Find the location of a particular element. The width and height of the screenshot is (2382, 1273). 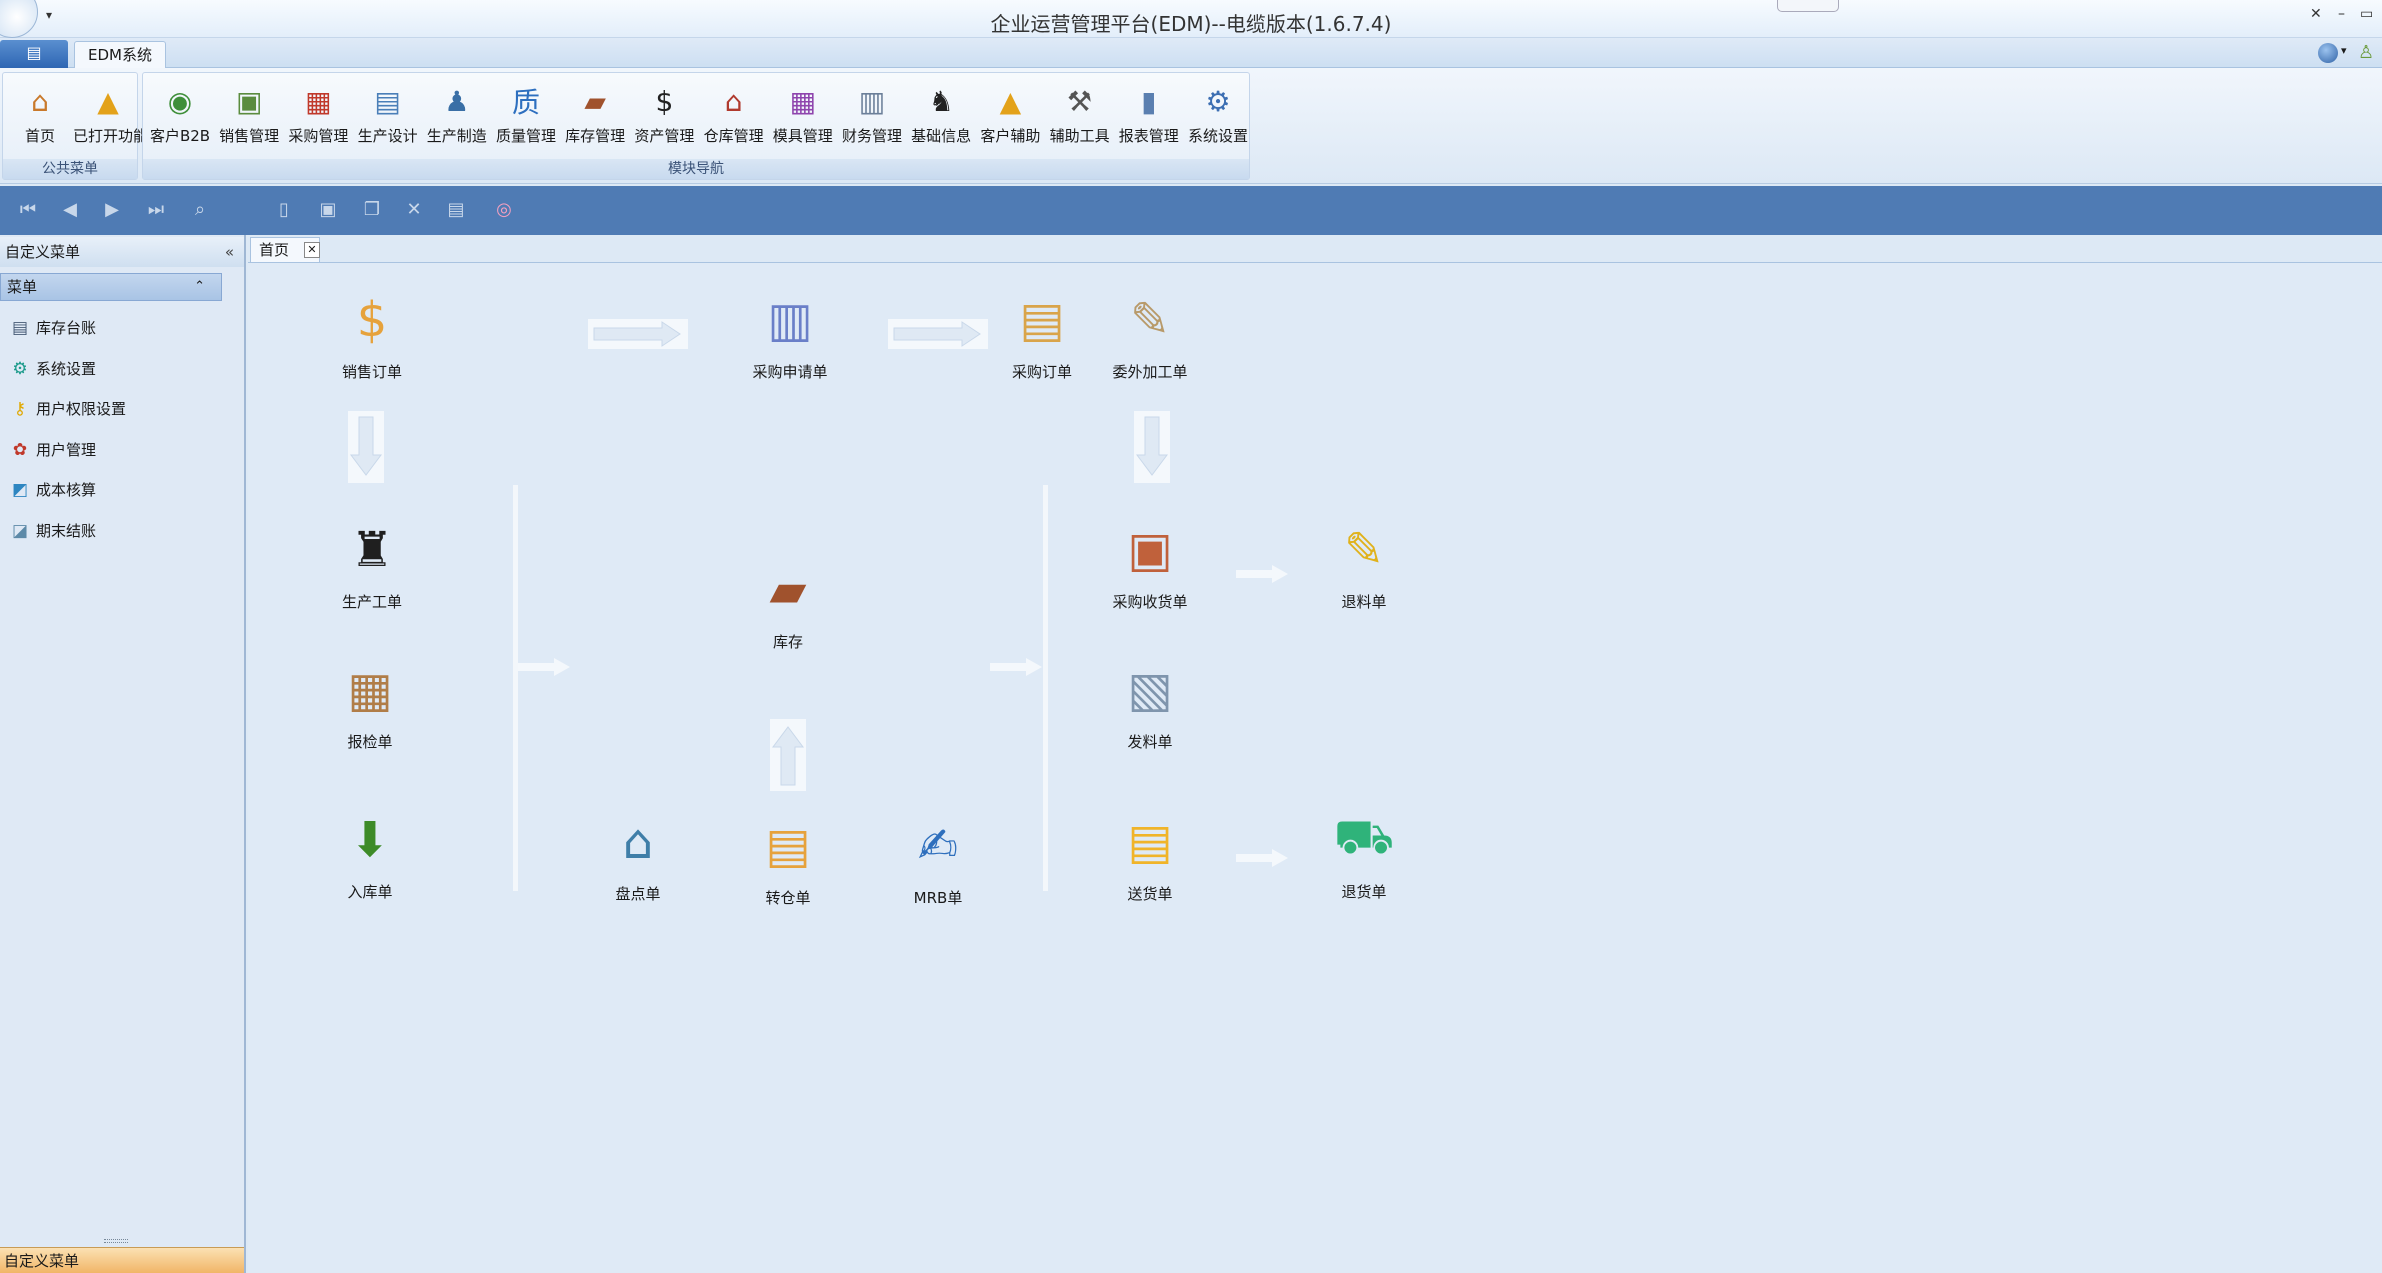

previous-record-icon: ◀ is located at coordinates (70, 210).